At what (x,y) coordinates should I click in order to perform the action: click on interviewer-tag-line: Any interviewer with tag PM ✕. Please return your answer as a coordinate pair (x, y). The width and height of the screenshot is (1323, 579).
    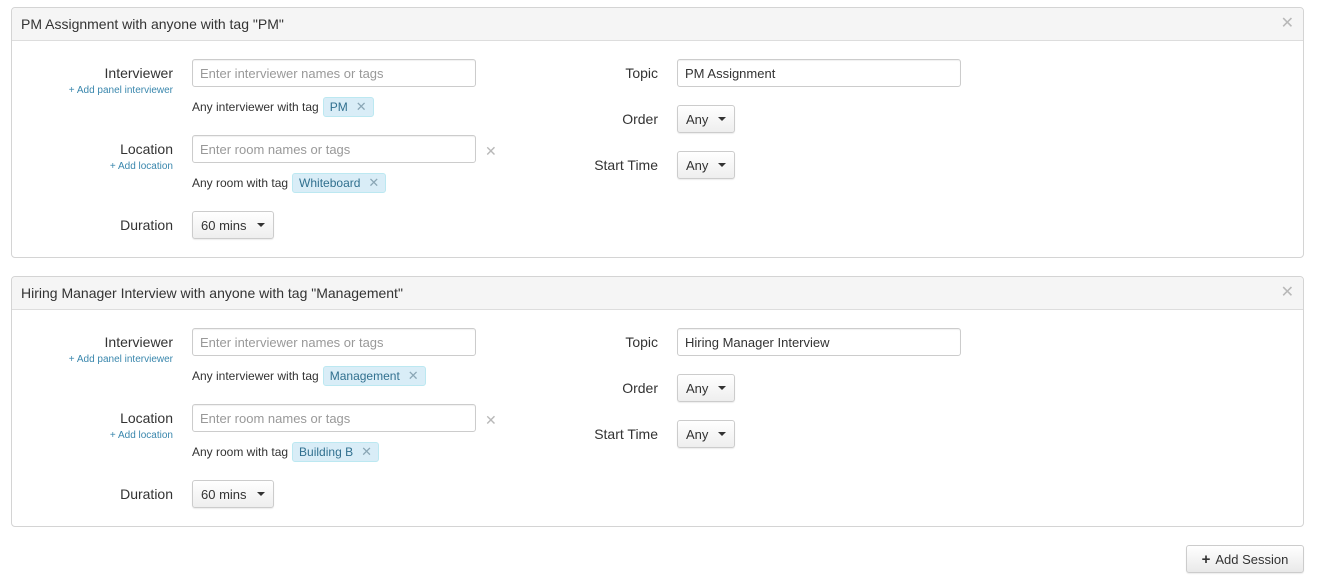
    Looking at the image, I should click on (283, 107).